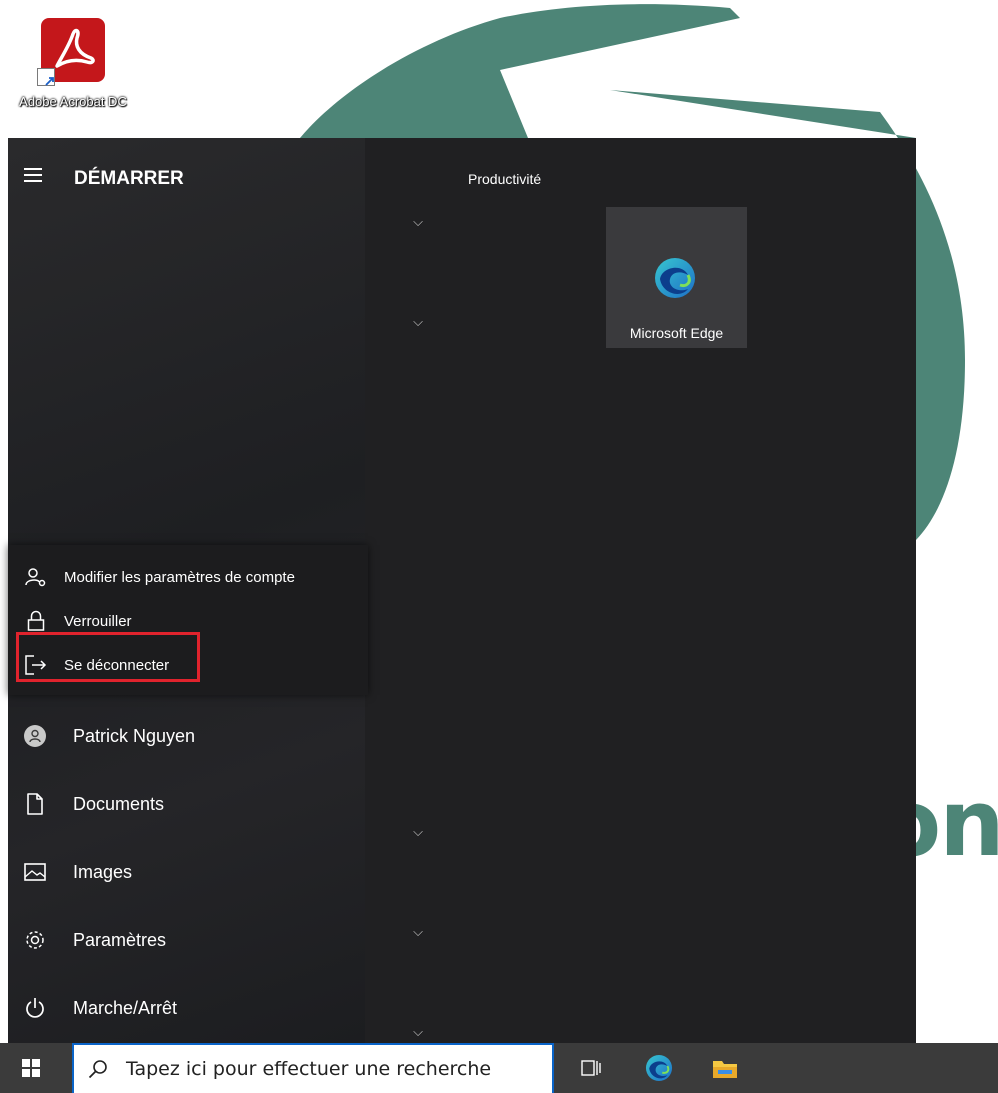 The width and height of the screenshot is (998, 1093). I want to click on gear-icon, so click(35, 940).